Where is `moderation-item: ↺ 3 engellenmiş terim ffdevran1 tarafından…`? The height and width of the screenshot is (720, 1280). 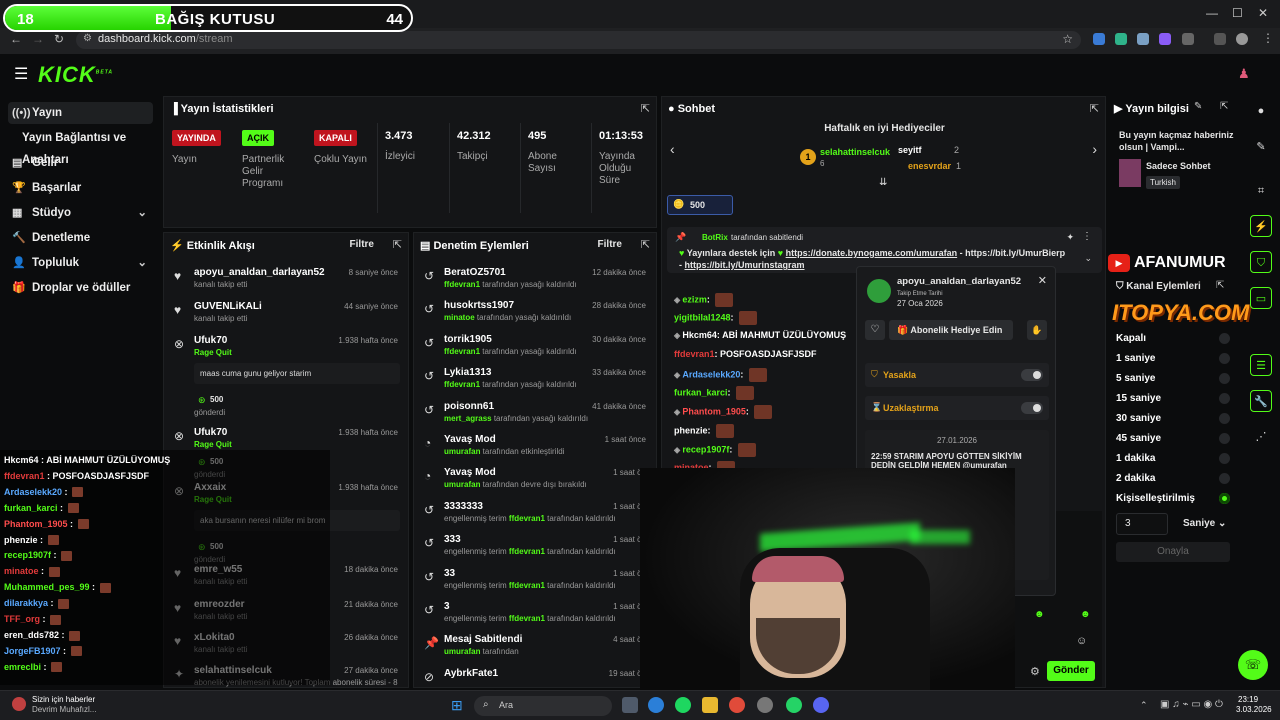
moderation-item: ↺ 3 engellenmiş terim ffdevran1 tarafından… is located at coordinates (535, 614).